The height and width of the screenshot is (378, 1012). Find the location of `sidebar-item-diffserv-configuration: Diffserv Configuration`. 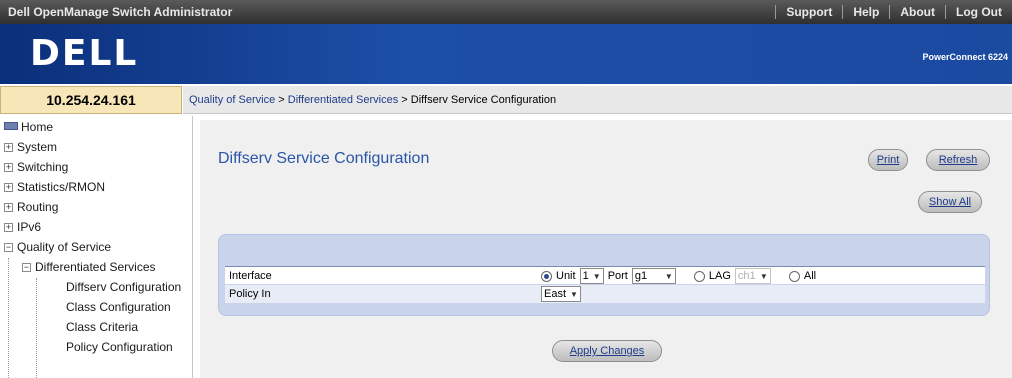

sidebar-item-diffserv-configuration: Diffserv Configuration is located at coordinates (96, 288).